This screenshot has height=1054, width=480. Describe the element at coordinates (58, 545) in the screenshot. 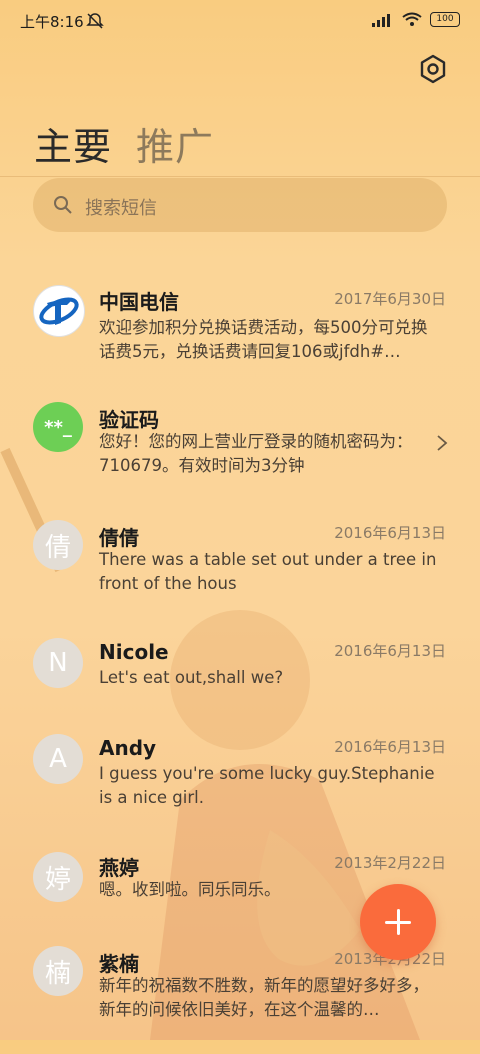

I see `contact-avatar: 倩` at that location.